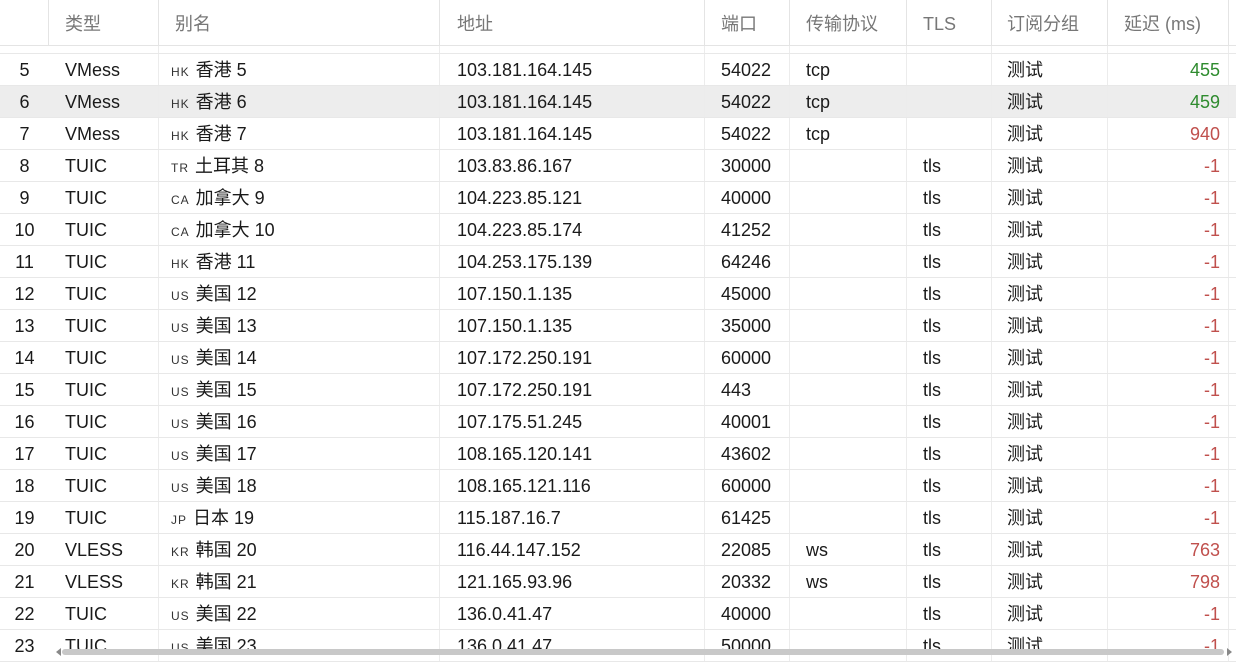 Image resolution: width=1236 pixels, height=662 pixels. I want to click on latency-cell: 455, so click(1168, 69).